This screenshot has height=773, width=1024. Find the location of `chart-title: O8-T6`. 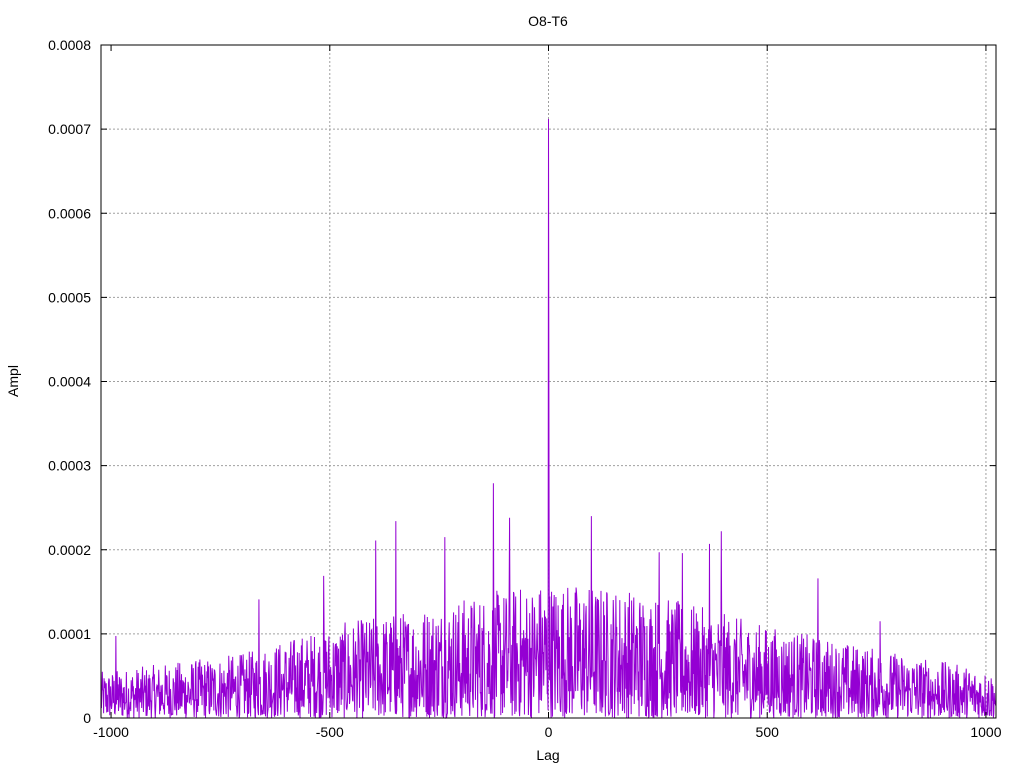

chart-title: O8-T6 is located at coordinates (548, 21).